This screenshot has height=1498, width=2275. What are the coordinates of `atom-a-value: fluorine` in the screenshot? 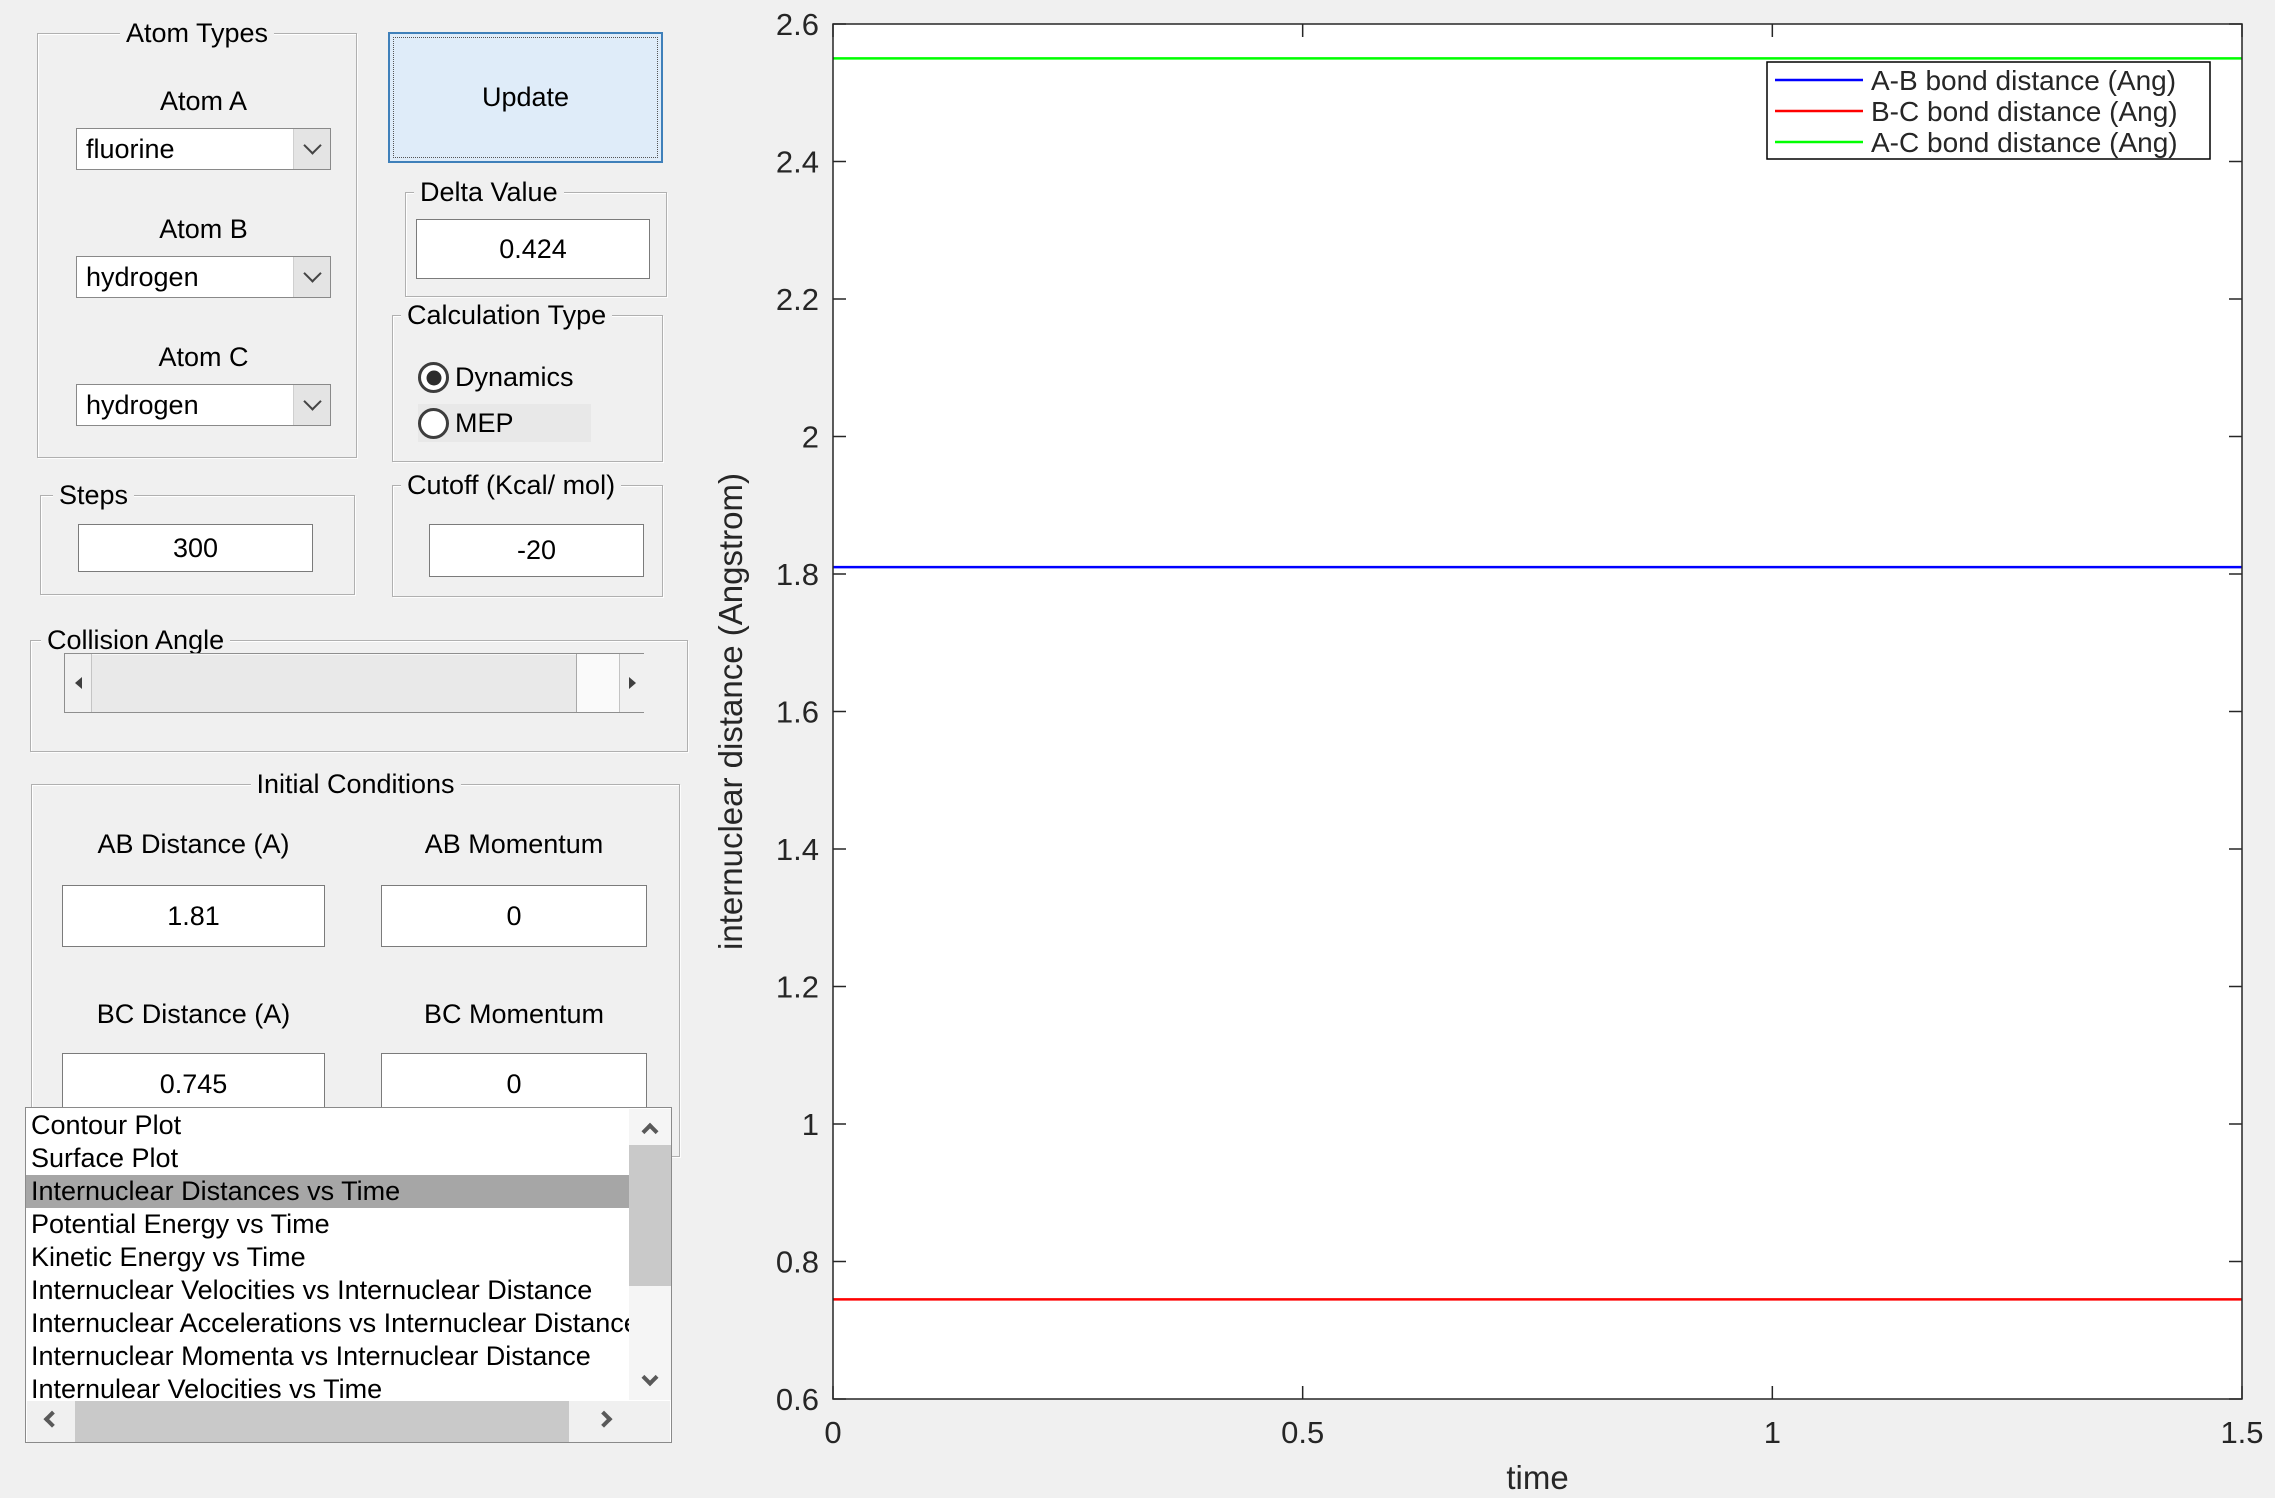 It's located at (130, 148).